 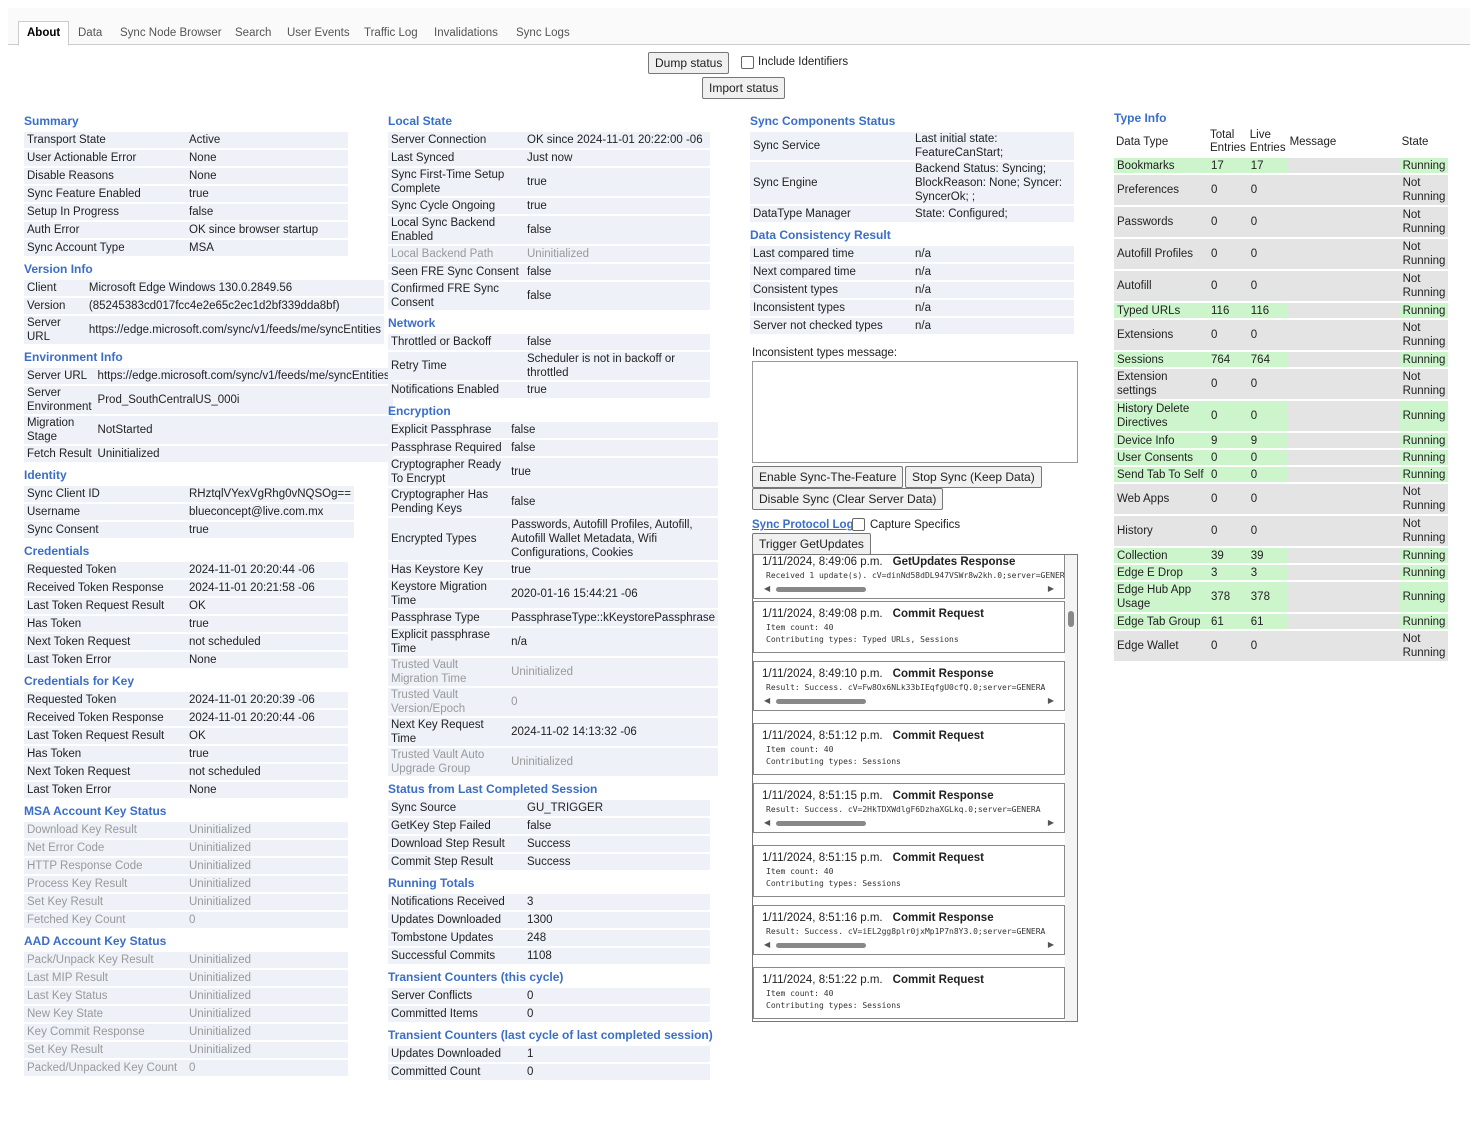 What do you see at coordinates (189, 494) in the screenshot?
I see `info-row: Sync Client ID RHztqlVYexVgRhg0vNQSOg==` at bounding box center [189, 494].